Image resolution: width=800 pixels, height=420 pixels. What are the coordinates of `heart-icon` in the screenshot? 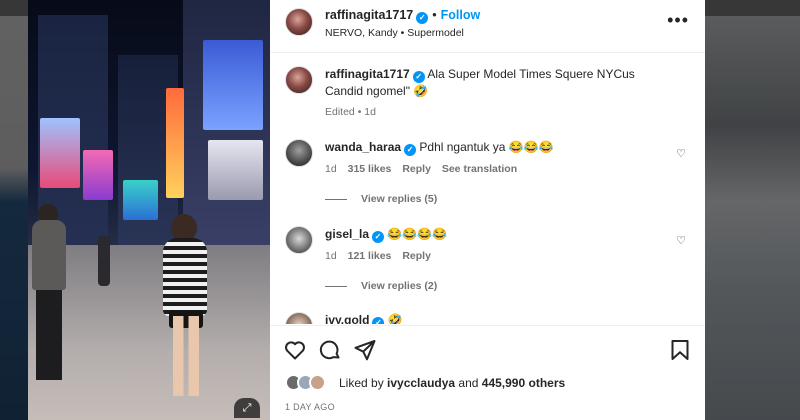 It's located at (295, 350).